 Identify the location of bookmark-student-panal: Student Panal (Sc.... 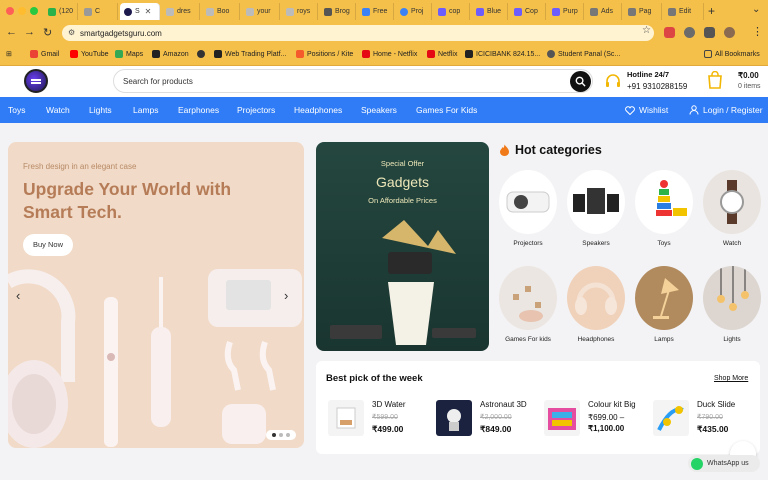
(583, 54).